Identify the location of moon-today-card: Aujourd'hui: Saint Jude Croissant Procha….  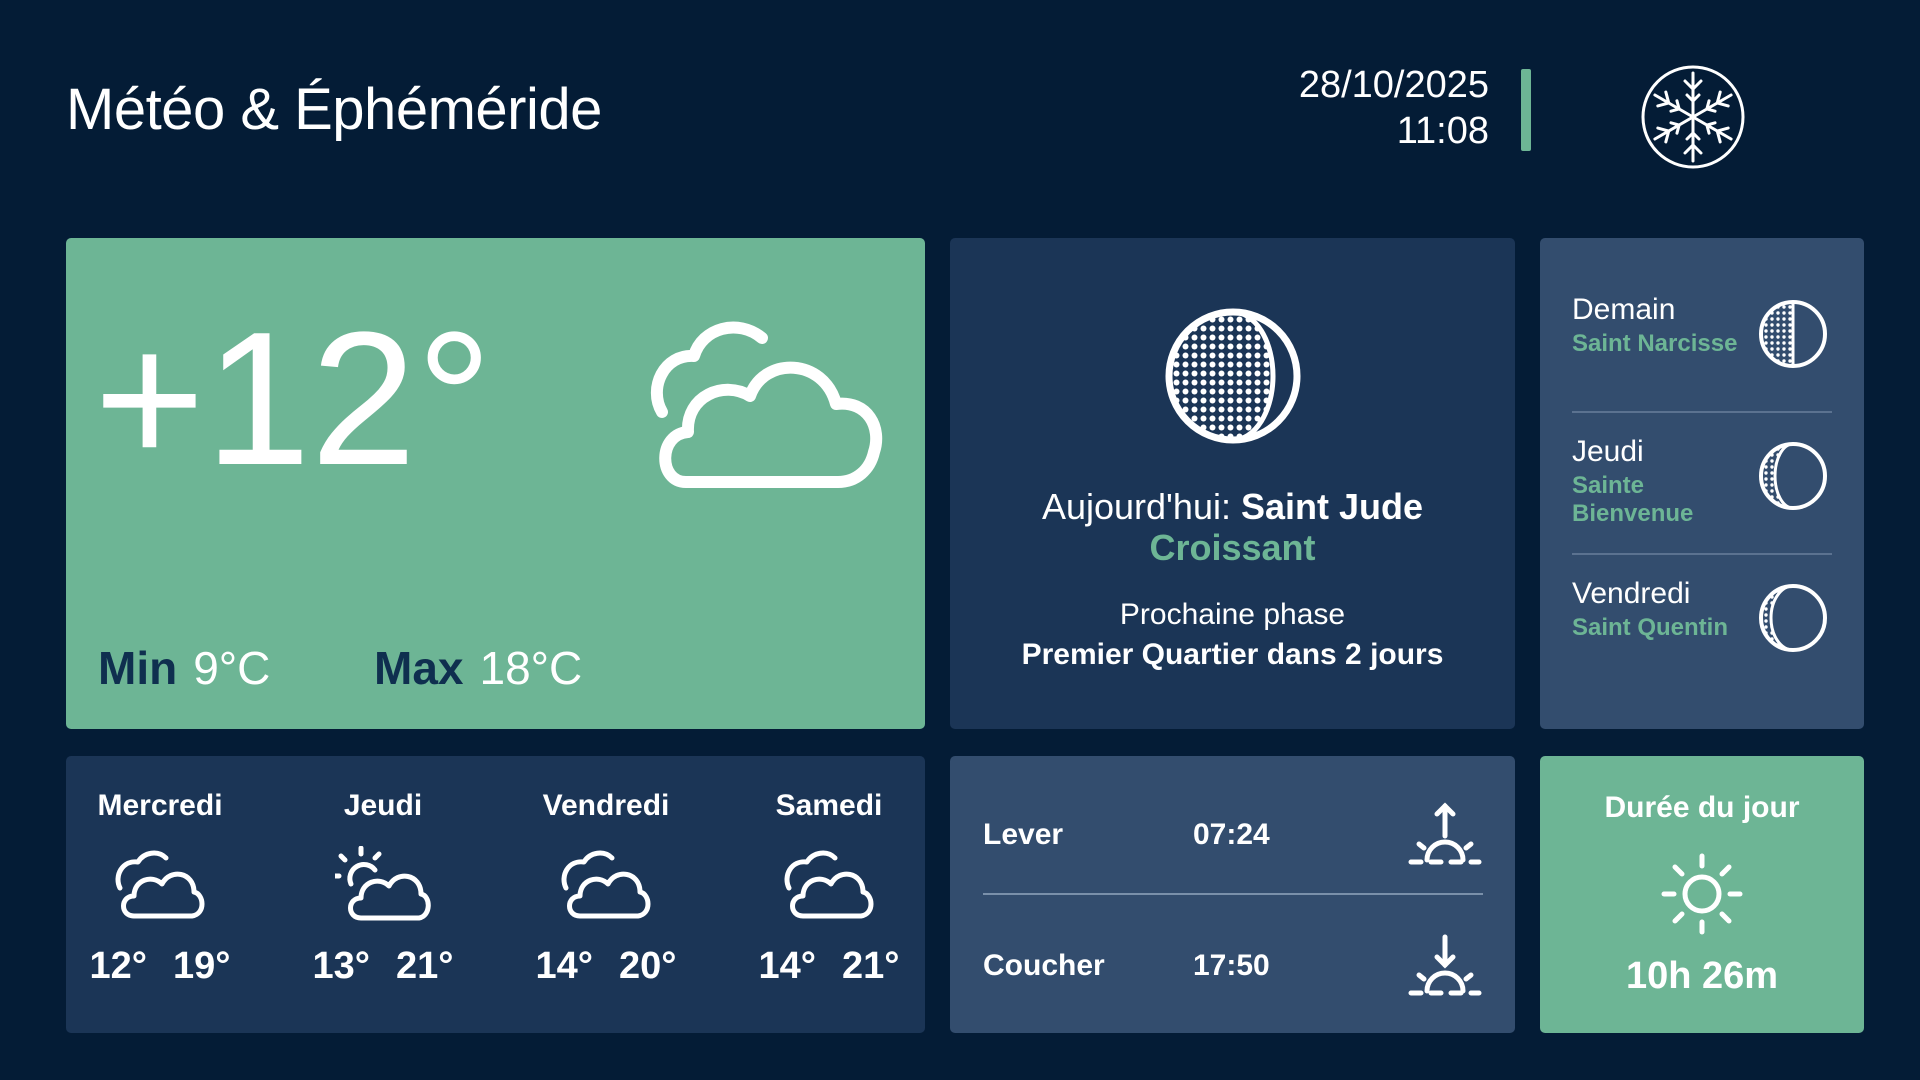
(1232, 483).